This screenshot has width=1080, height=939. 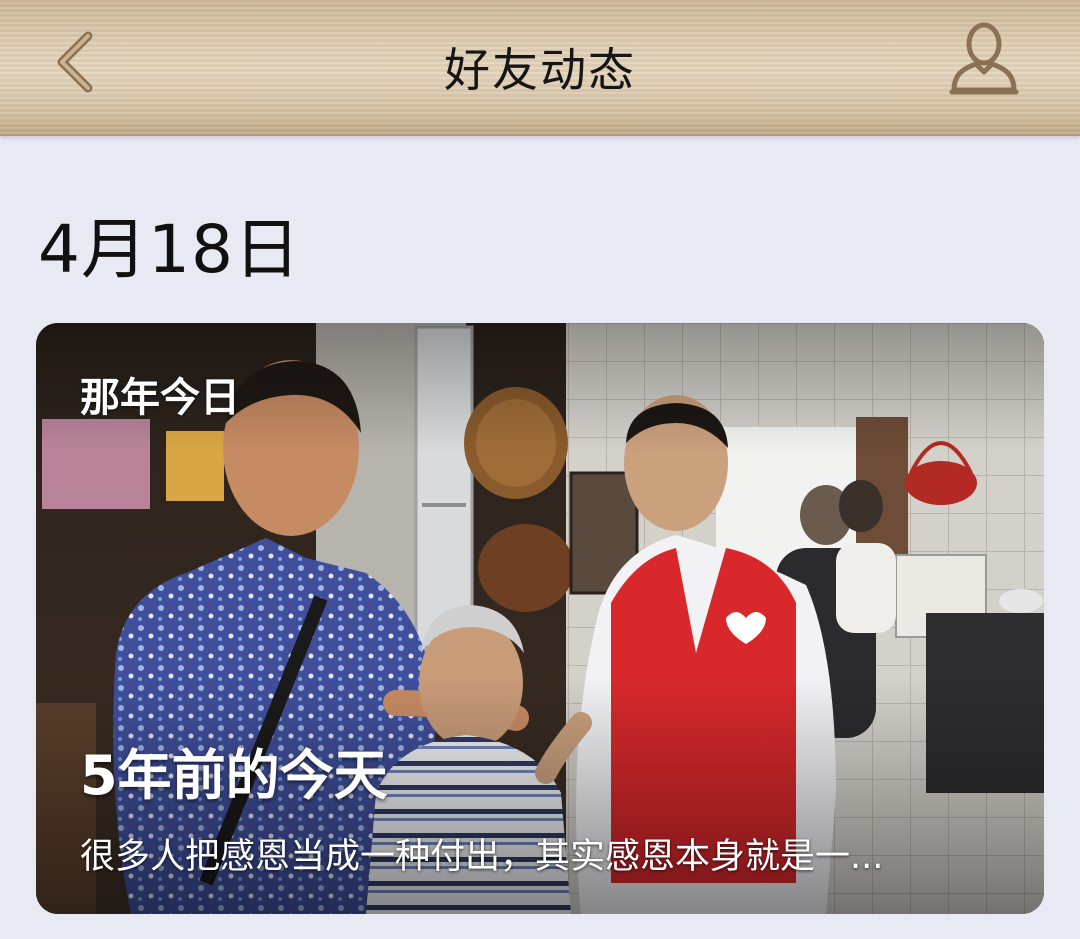 I want to click on top-bar: 好友动态, so click(x=540, y=68).